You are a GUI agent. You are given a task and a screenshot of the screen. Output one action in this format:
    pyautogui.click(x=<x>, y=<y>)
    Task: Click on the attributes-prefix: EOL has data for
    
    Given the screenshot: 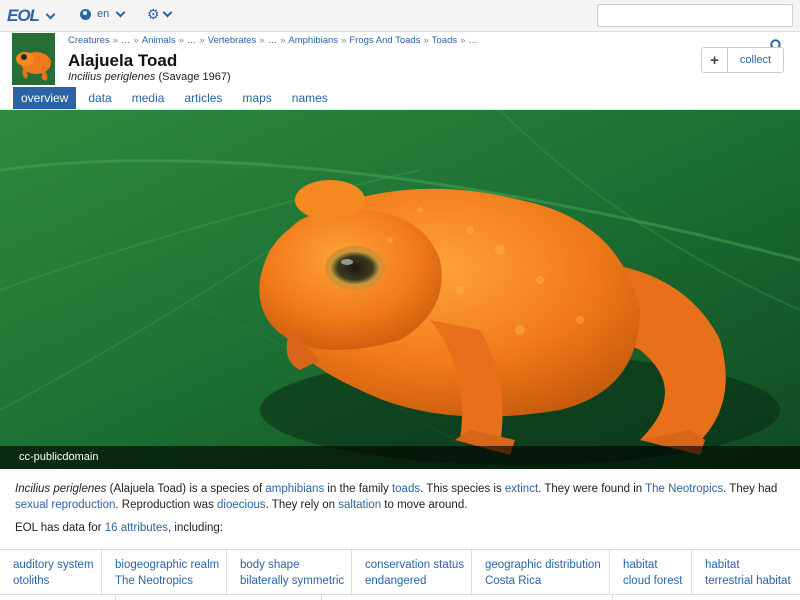 What is the action you would take?
    pyautogui.click(x=60, y=528)
    